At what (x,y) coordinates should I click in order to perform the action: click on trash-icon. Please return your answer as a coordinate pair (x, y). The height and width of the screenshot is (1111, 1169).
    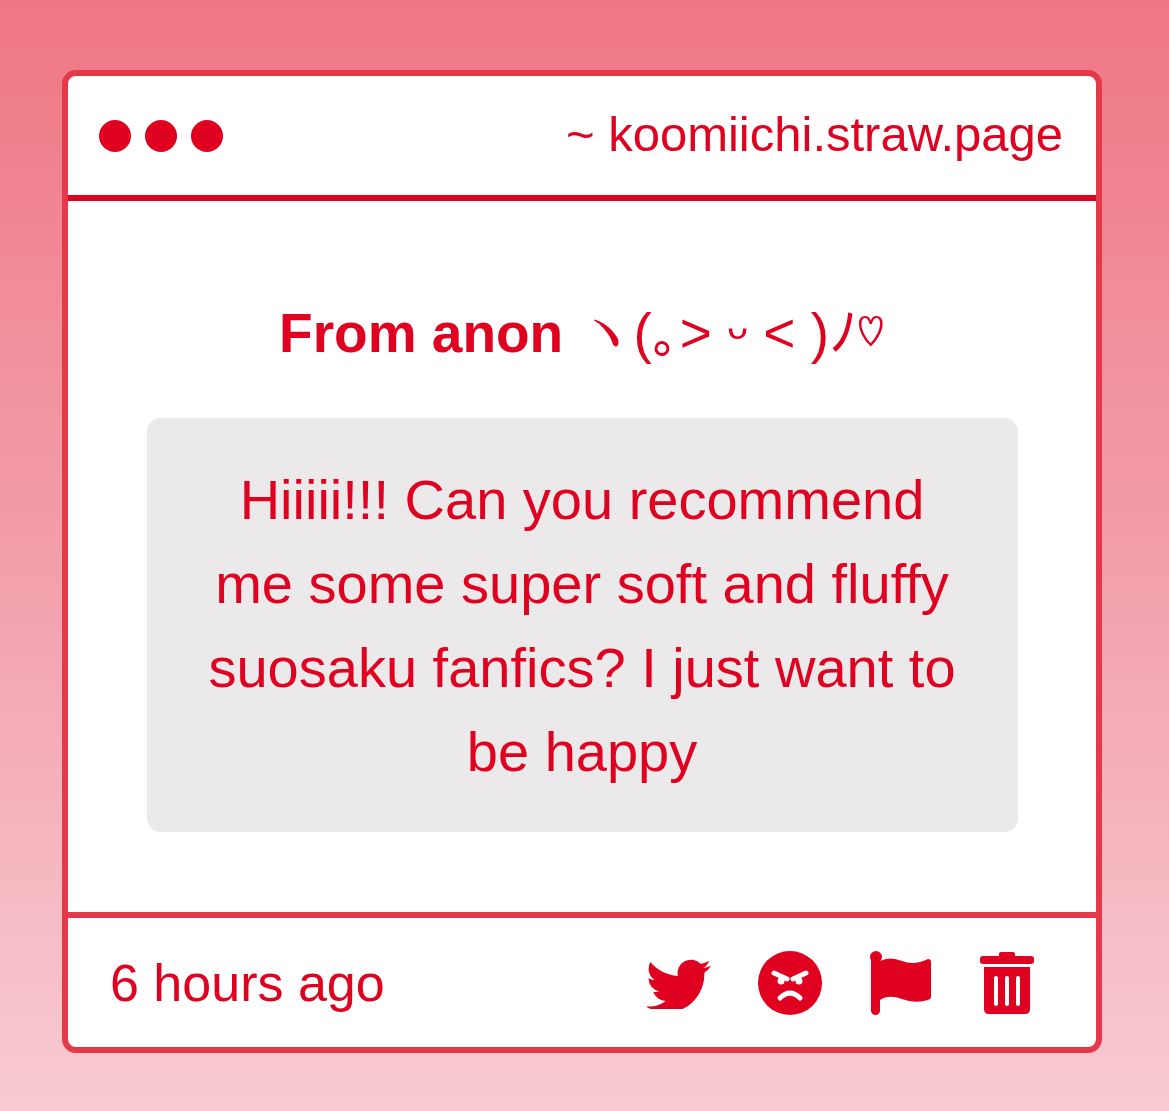
    Looking at the image, I should click on (1007, 982).